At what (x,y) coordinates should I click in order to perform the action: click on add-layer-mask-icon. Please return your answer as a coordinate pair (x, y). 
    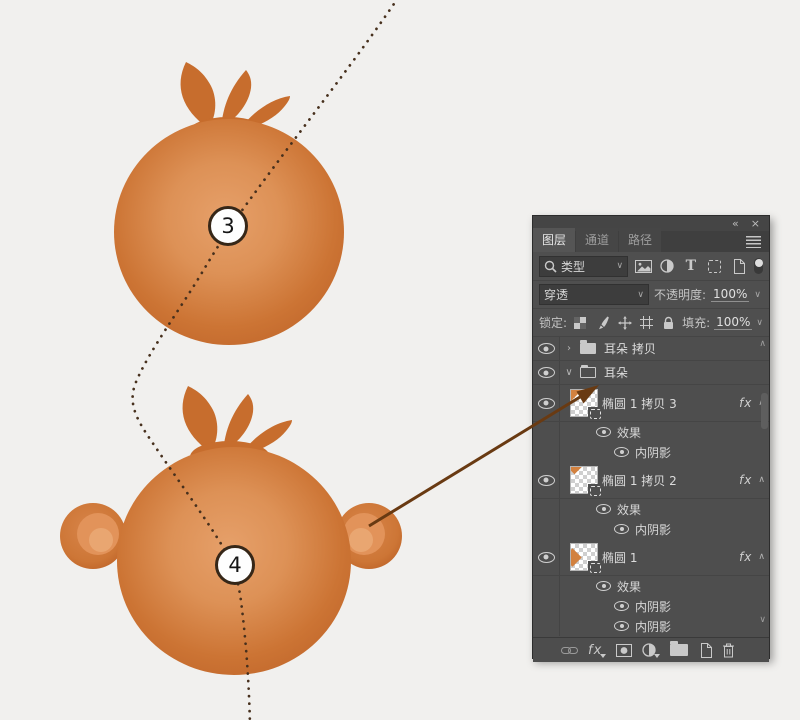
    Looking at the image, I should click on (624, 650).